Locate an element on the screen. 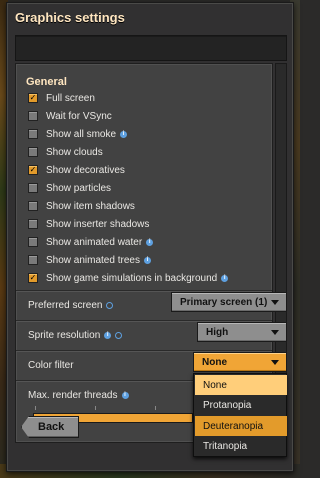  color-filter-text: Color filter is located at coordinates (51, 365).